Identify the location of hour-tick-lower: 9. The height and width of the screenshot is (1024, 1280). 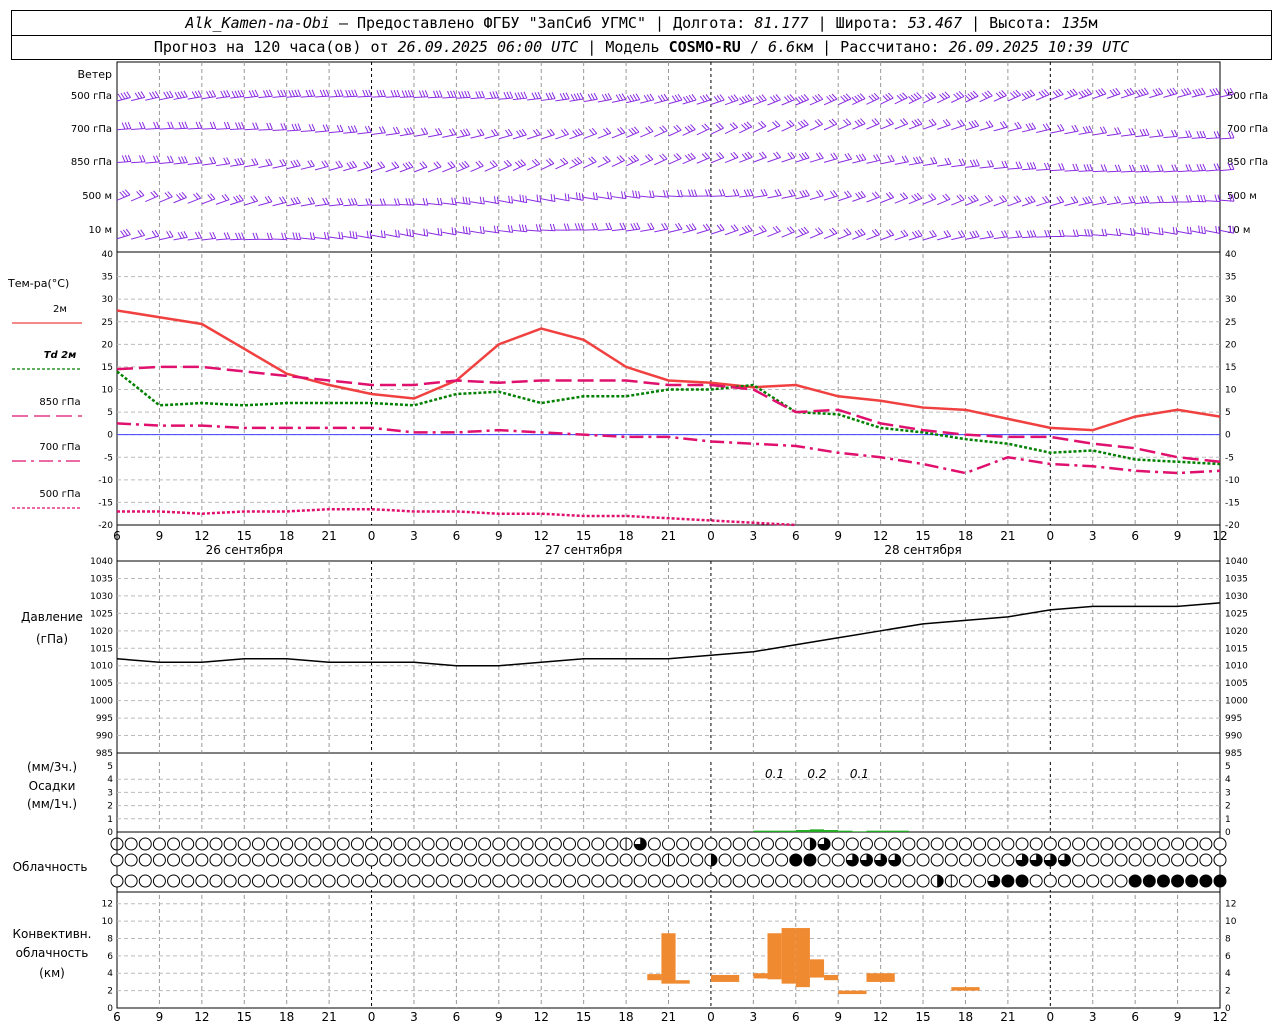
(499, 1017).